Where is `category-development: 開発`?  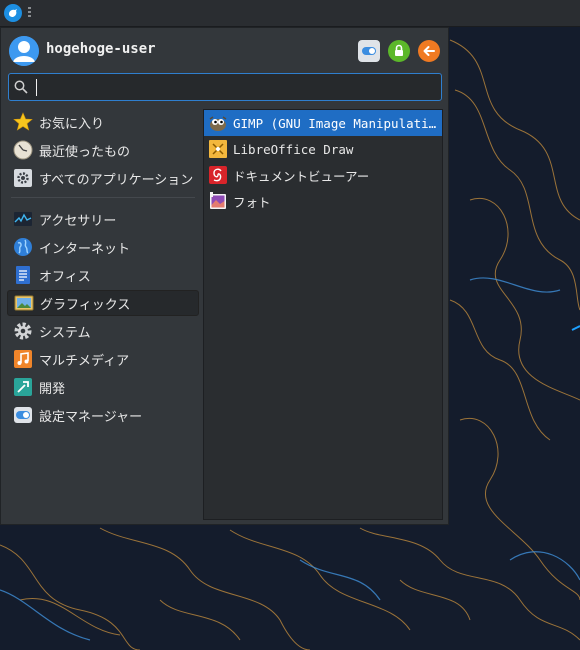 category-development: 開発 is located at coordinates (103, 387).